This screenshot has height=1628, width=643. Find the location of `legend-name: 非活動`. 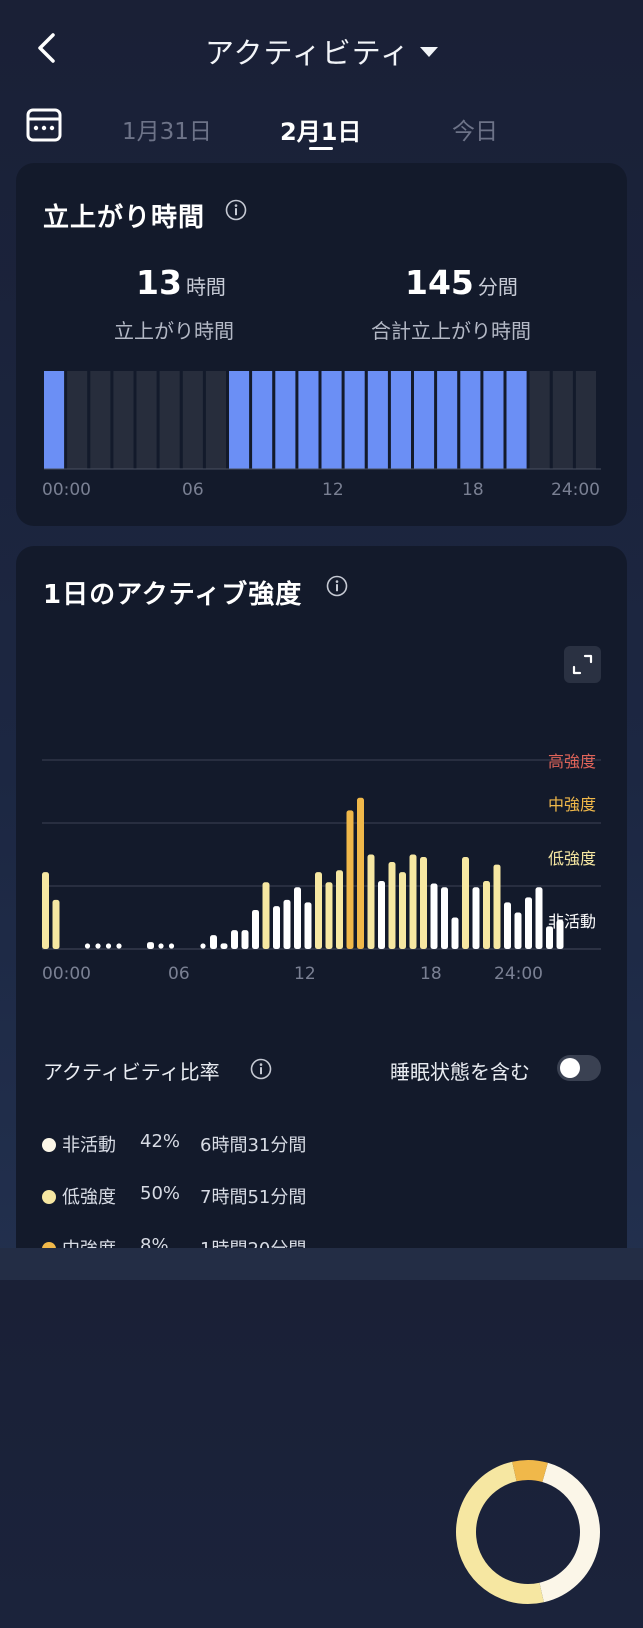

legend-name: 非活動 is located at coordinates (89, 1145).